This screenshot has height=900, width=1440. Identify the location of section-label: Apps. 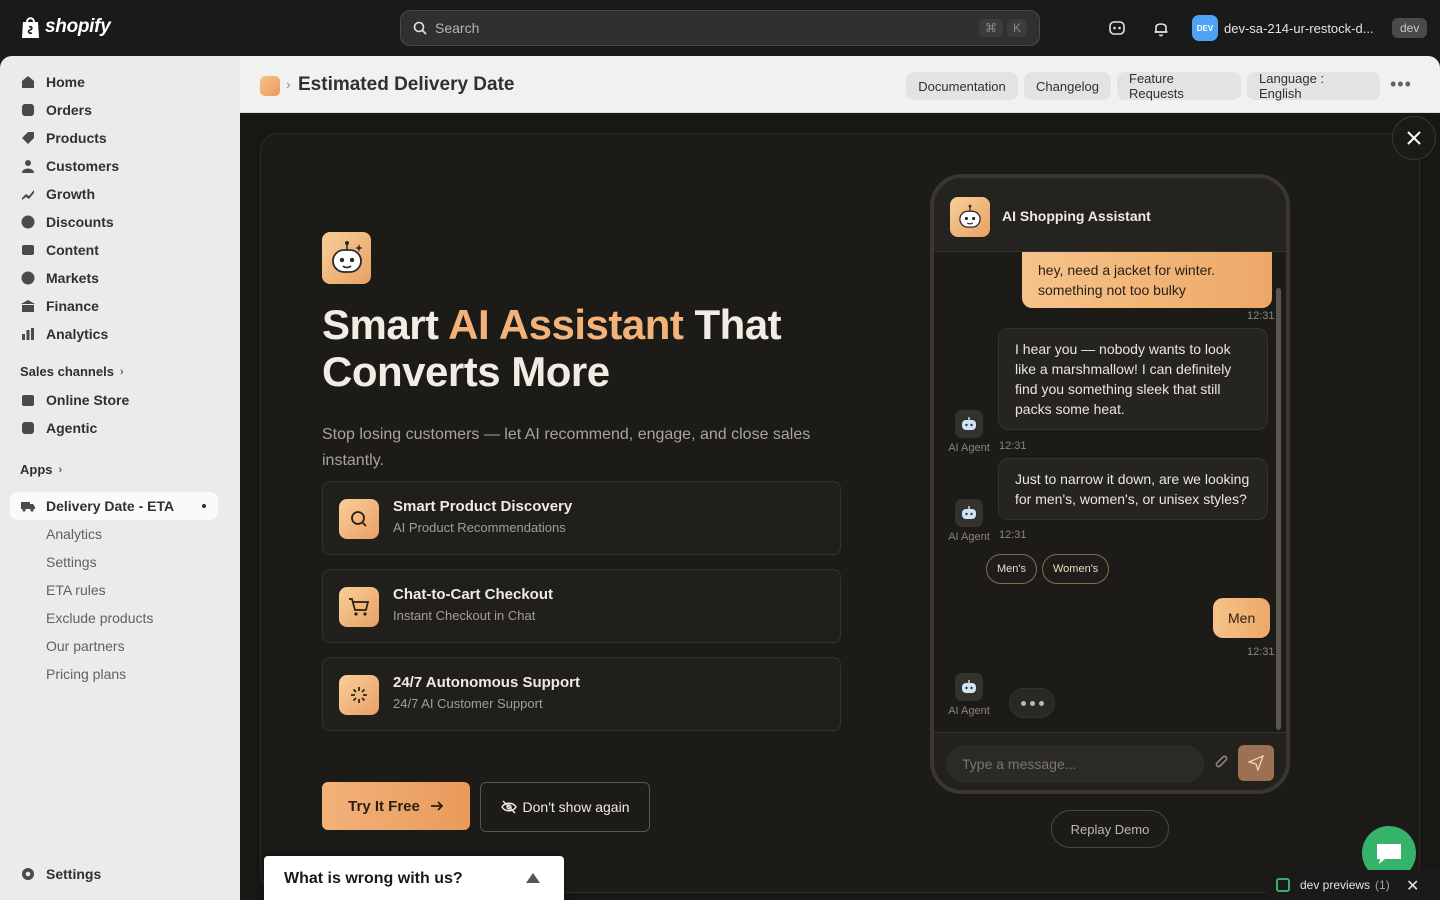
(36, 469).